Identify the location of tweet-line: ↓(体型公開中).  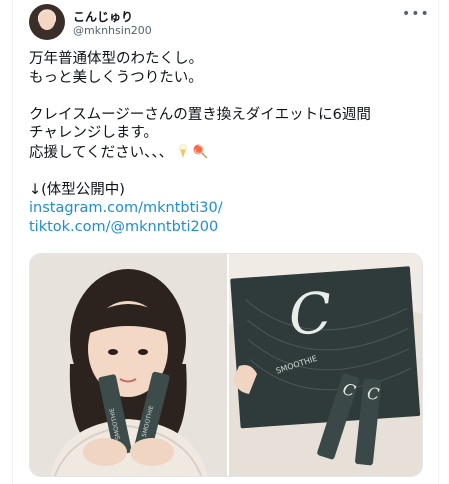
(77, 189).